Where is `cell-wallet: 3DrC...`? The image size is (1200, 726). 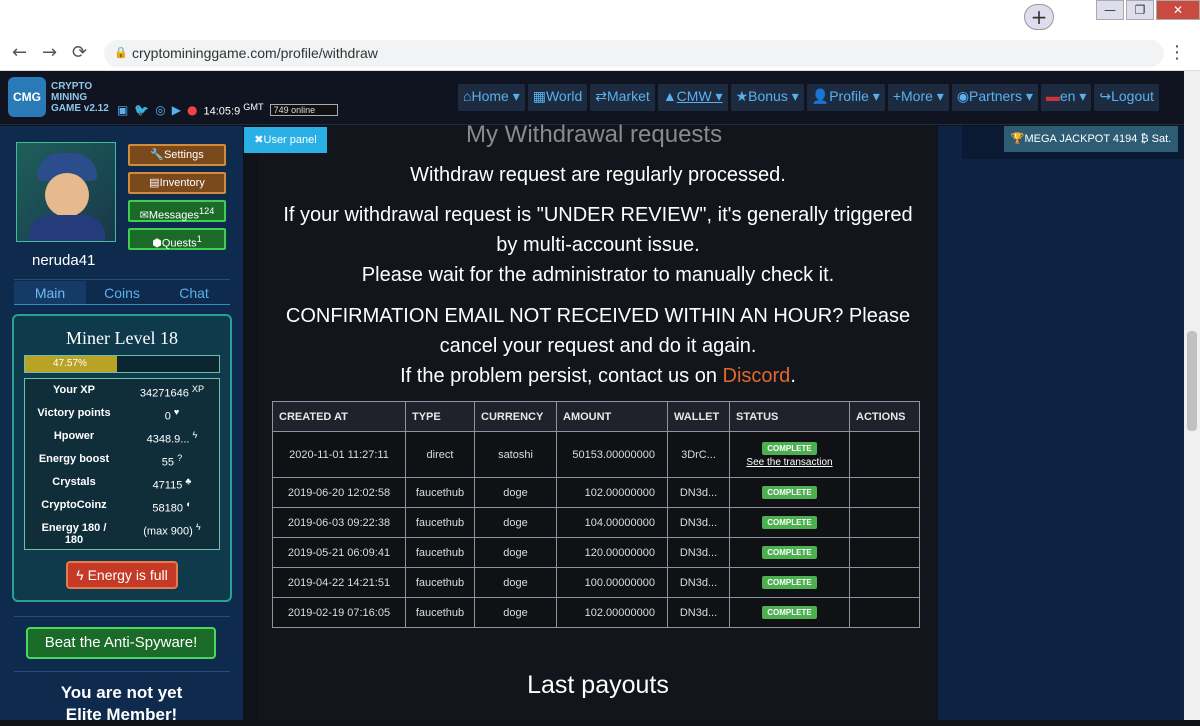
cell-wallet: 3DrC... is located at coordinates (698, 454).